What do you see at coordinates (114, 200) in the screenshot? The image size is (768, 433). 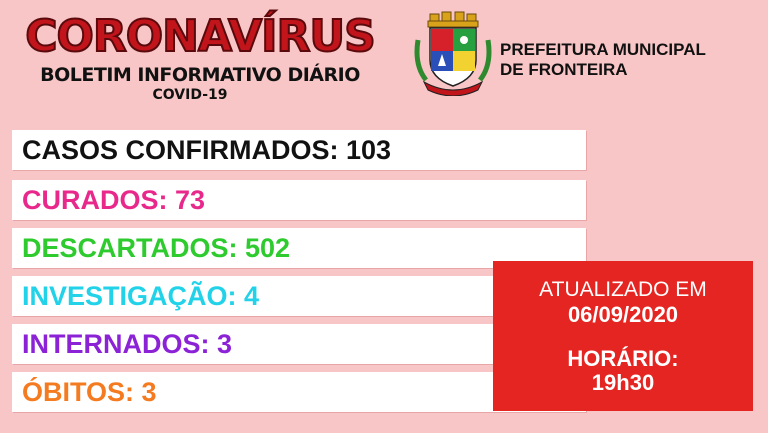 I see `stat-curados: CURADOS: 73` at bounding box center [114, 200].